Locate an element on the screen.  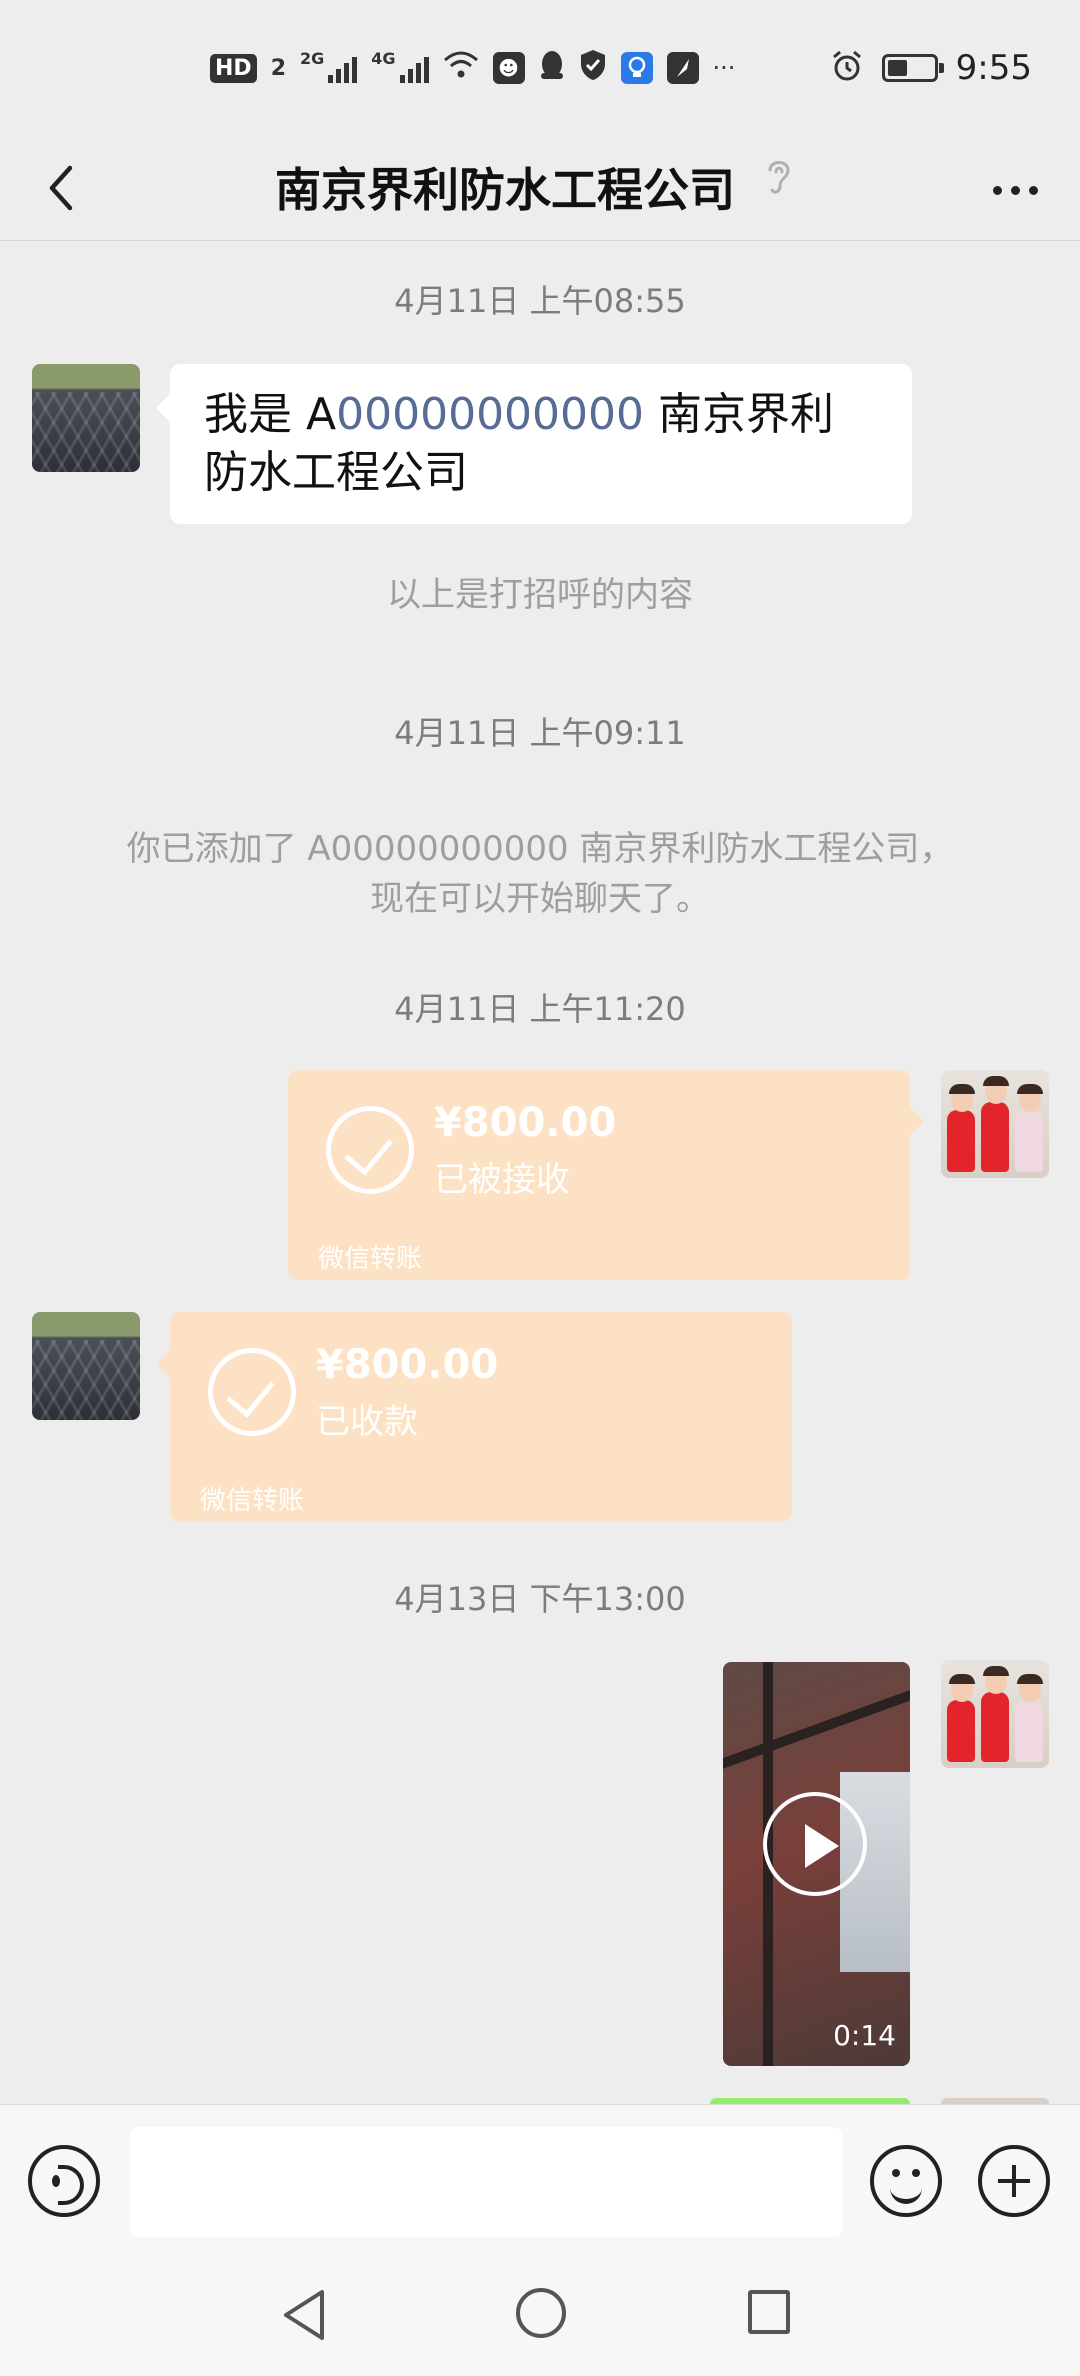
signal-icon is located at coordinates (343, 68).